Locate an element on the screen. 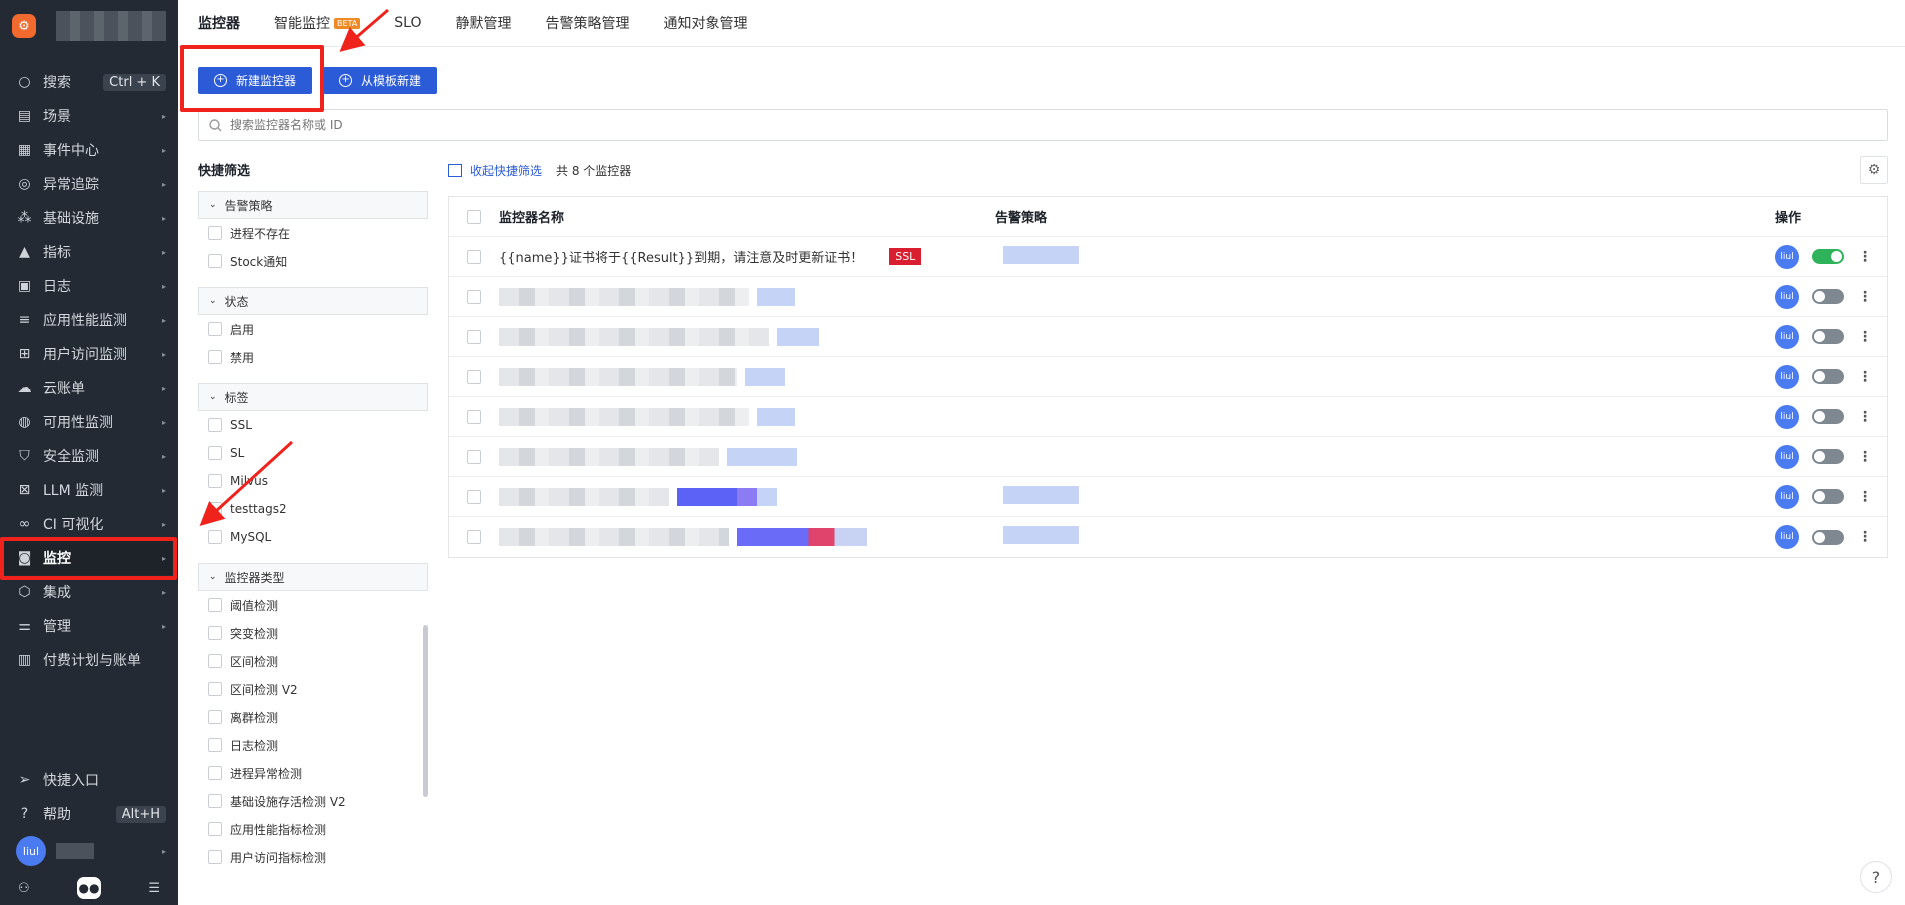  filter-option: 用户访问指标检测 is located at coordinates (313, 857).